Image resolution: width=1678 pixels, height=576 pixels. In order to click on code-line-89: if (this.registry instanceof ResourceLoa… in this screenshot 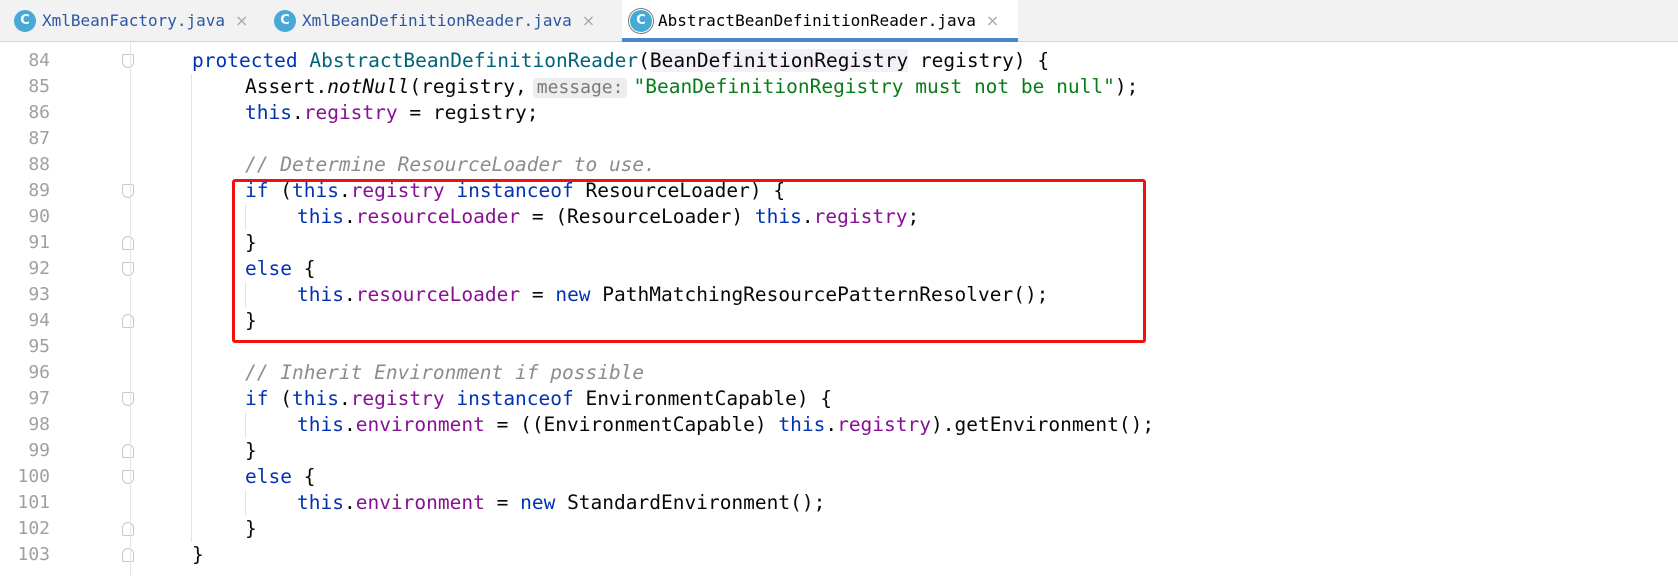, I will do `click(515, 191)`.